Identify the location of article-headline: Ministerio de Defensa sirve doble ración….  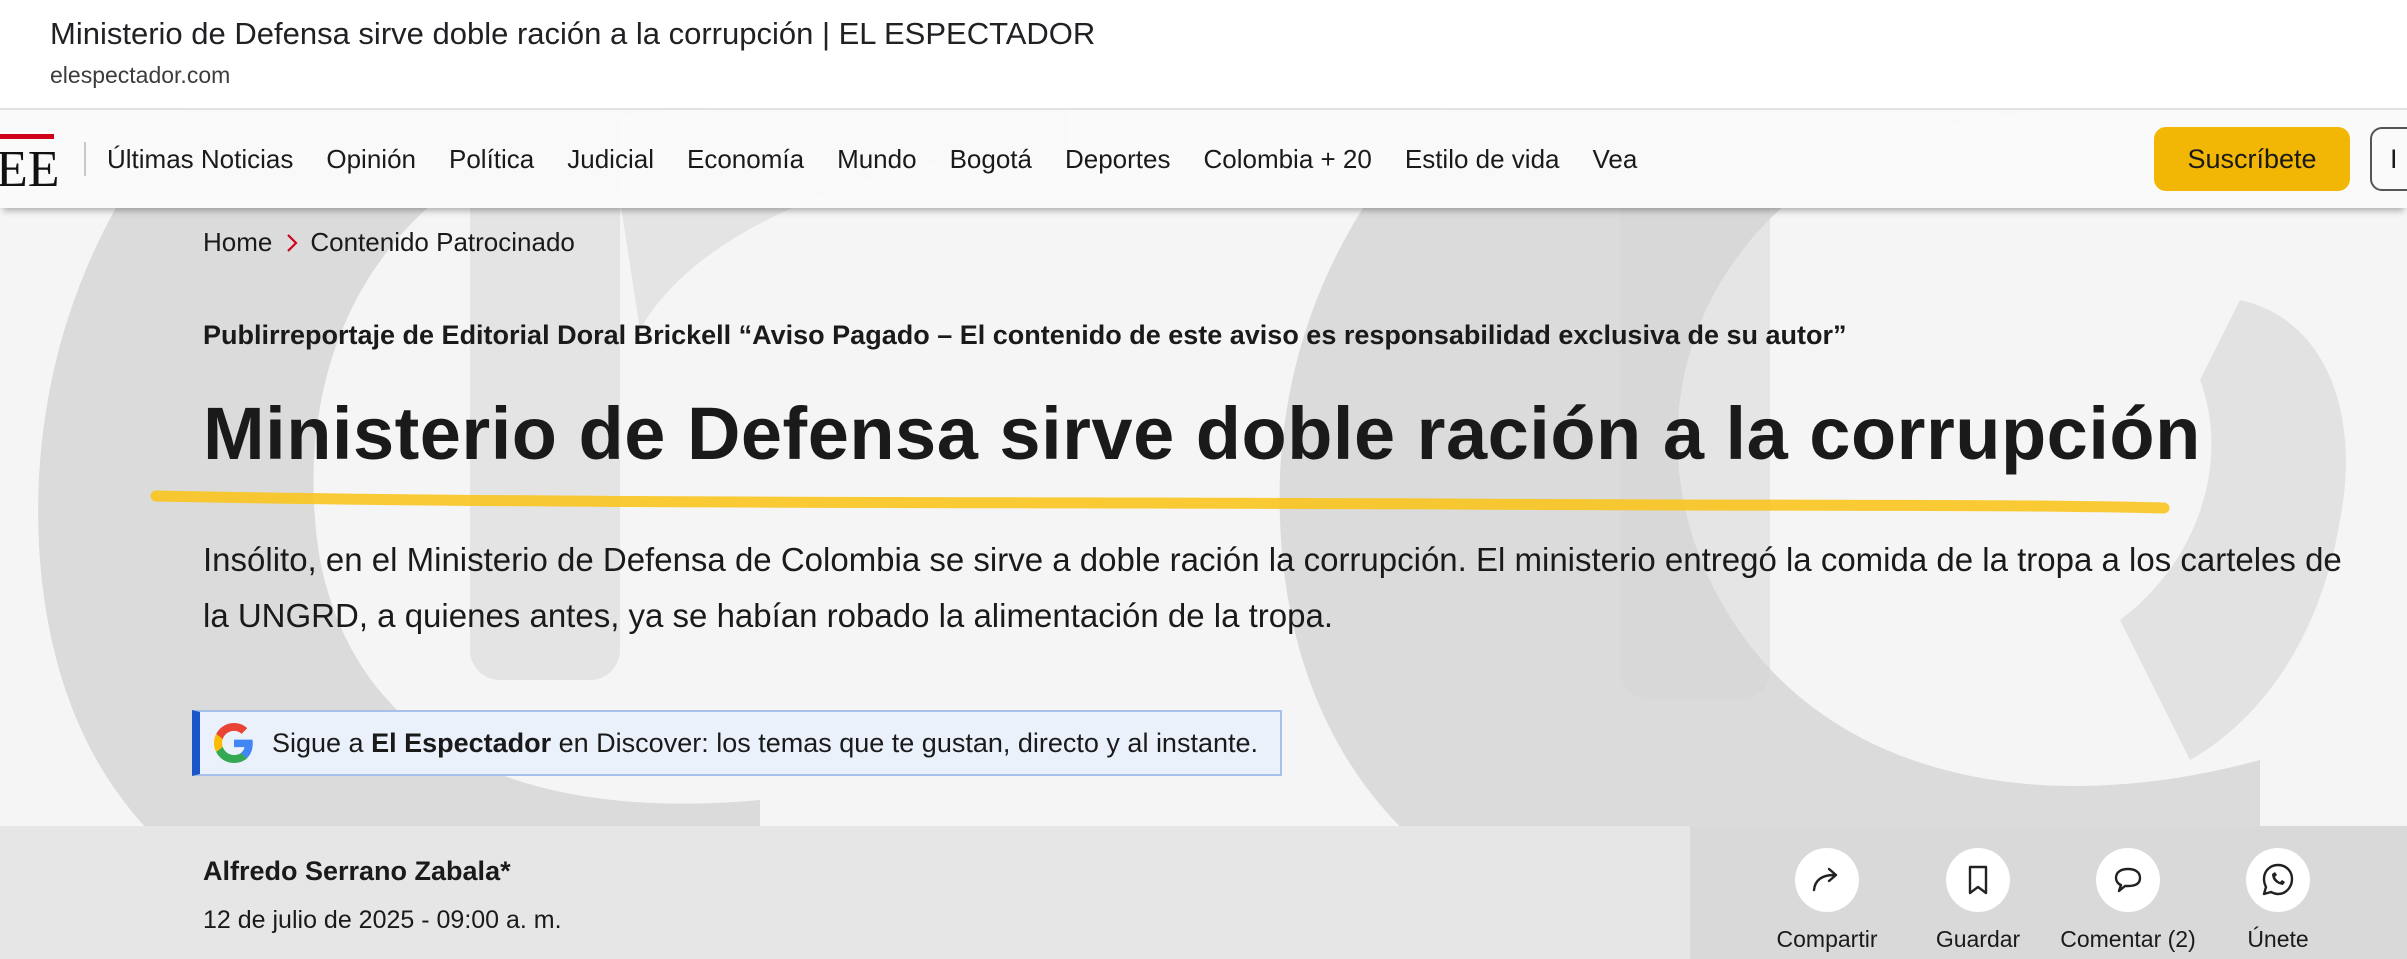
(1202, 433).